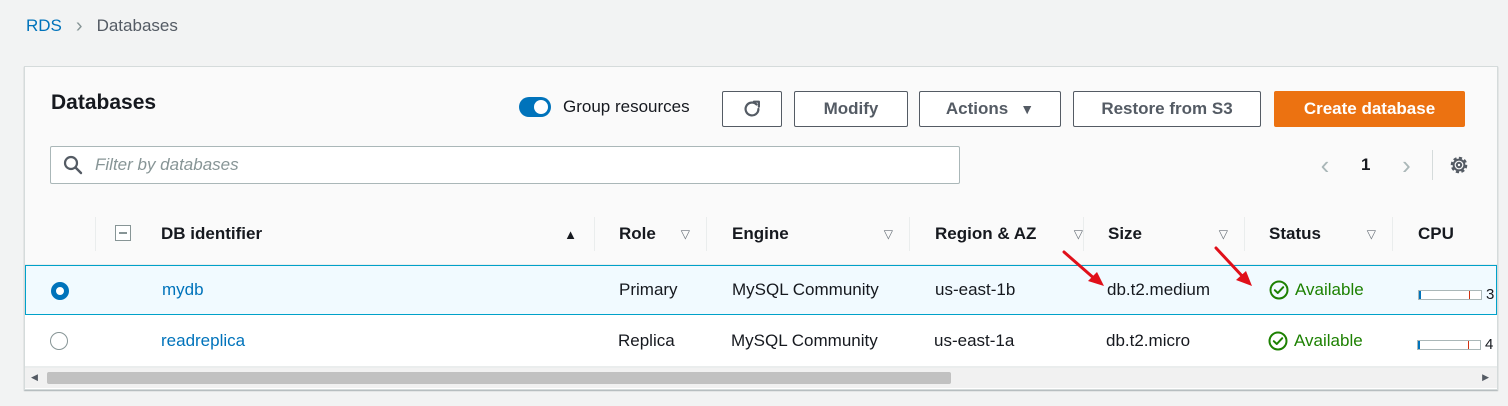  Describe the element at coordinates (974, 340) in the screenshot. I see `region-cell: us-east-1a` at that location.